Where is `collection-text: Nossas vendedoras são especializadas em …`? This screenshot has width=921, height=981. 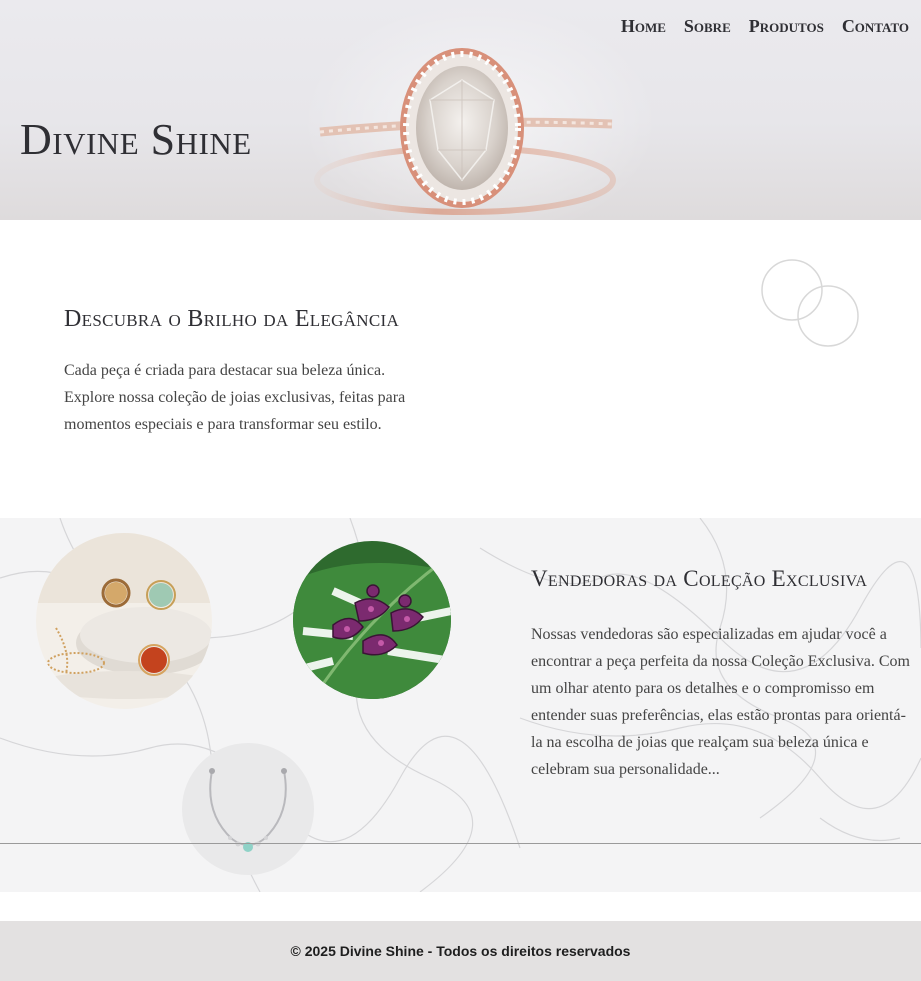
collection-text: Nossas vendedoras são especializadas em … is located at coordinates (720, 702).